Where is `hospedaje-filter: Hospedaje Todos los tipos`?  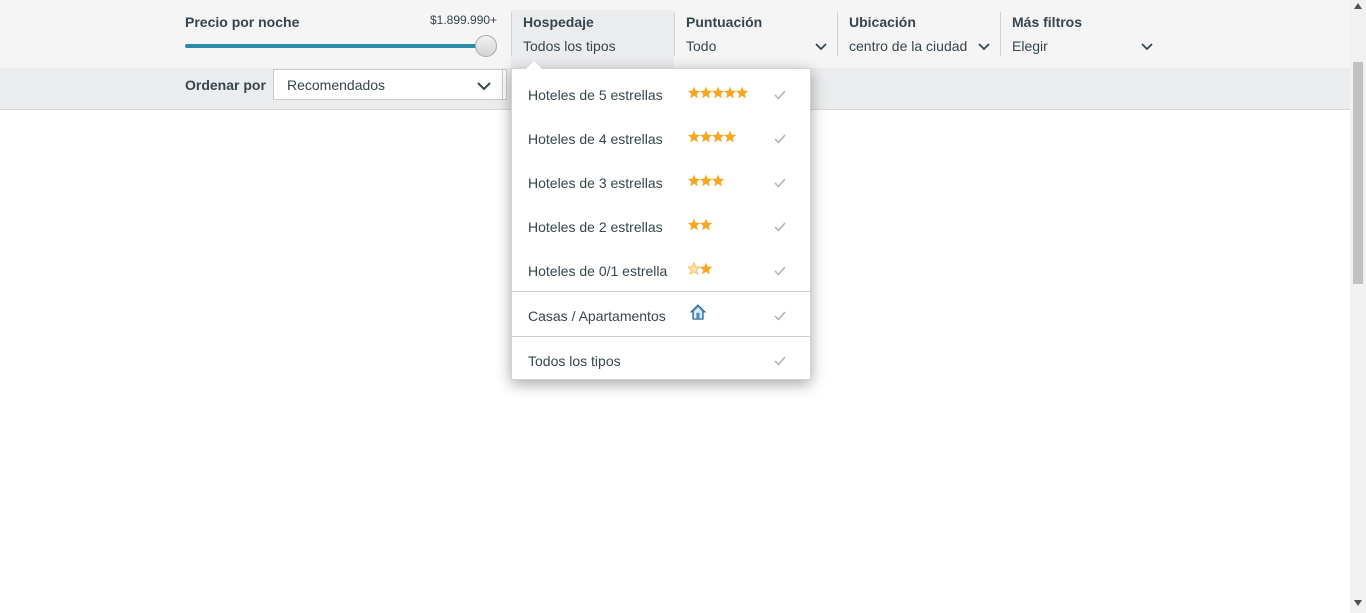
hospedaje-filter: Hospedaje Todos los tipos is located at coordinates (592, 34).